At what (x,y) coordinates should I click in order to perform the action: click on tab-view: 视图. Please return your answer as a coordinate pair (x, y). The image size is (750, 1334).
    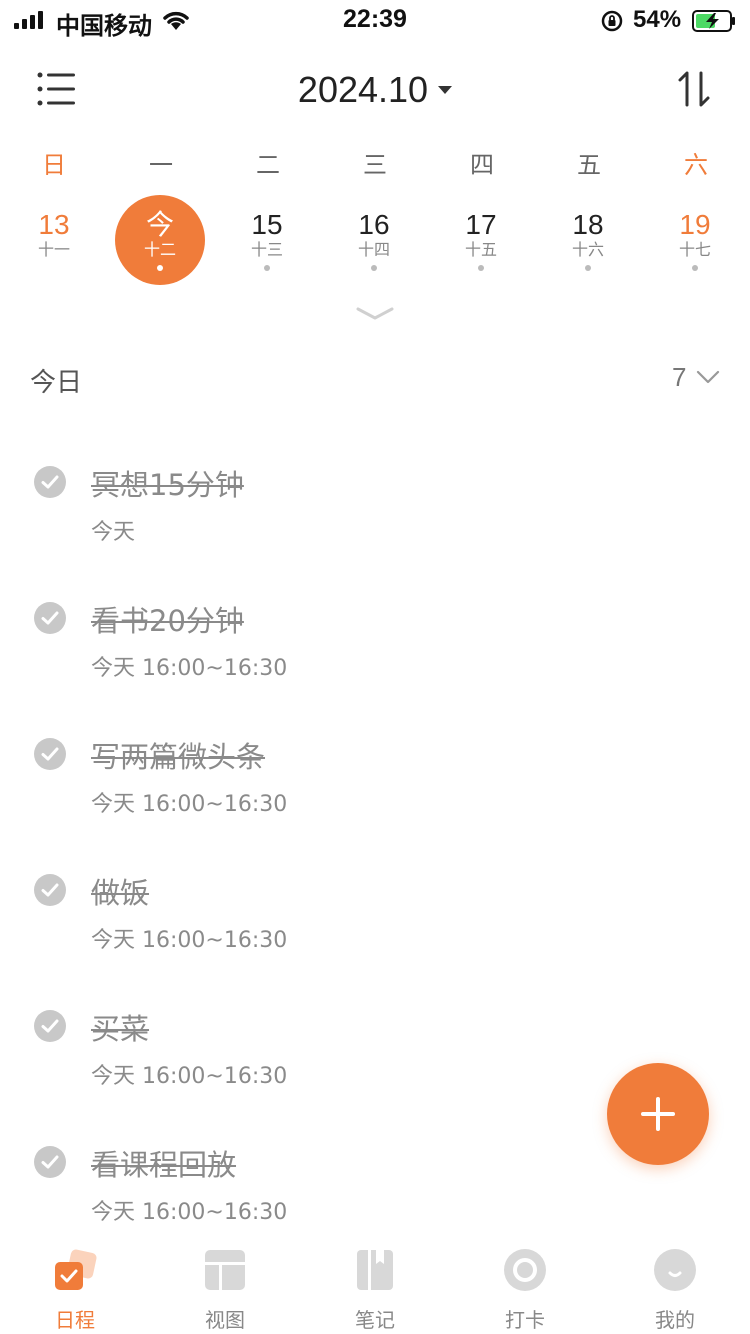
    Looking at the image, I should click on (225, 1287).